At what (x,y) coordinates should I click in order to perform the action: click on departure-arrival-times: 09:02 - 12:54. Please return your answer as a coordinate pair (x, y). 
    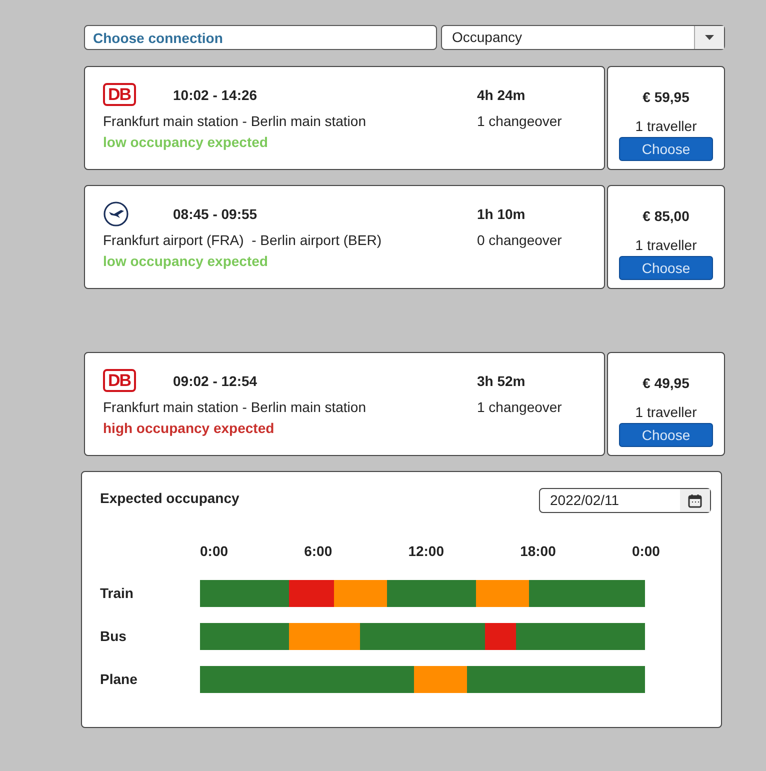
    Looking at the image, I should click on (215, 381).